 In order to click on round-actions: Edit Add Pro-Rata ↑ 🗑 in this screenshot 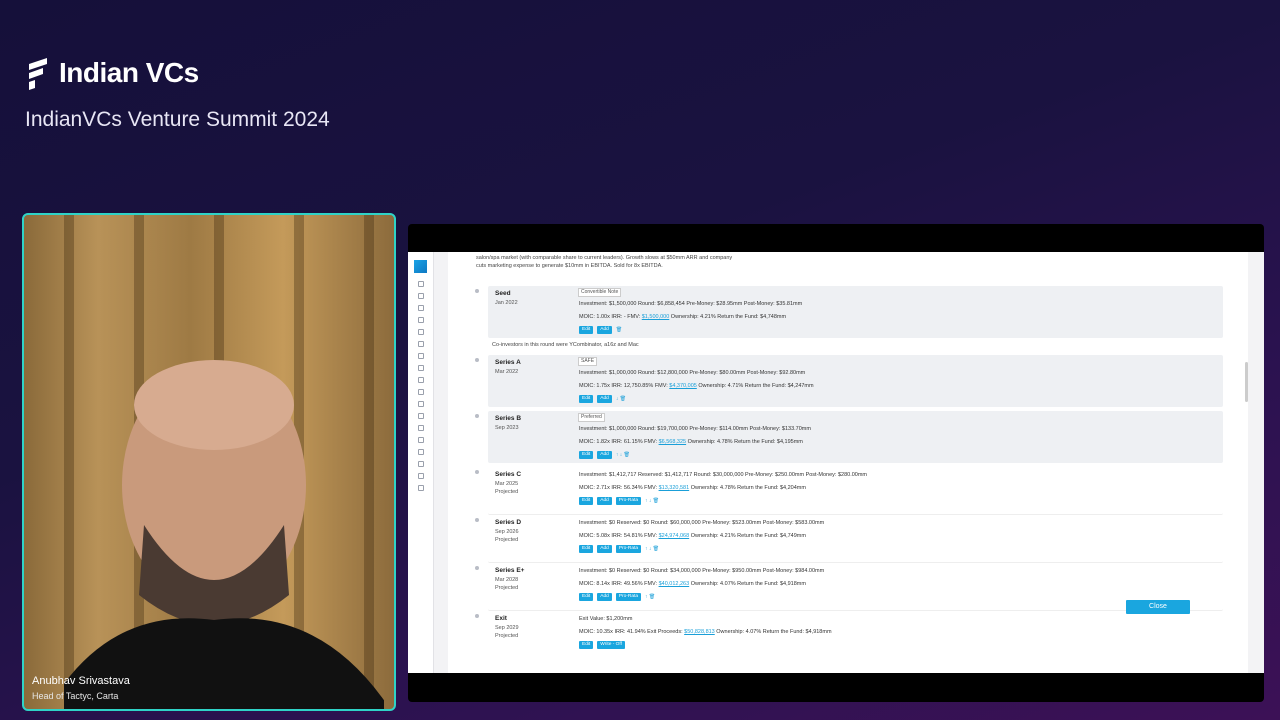, I will do `click(617, 597)`.